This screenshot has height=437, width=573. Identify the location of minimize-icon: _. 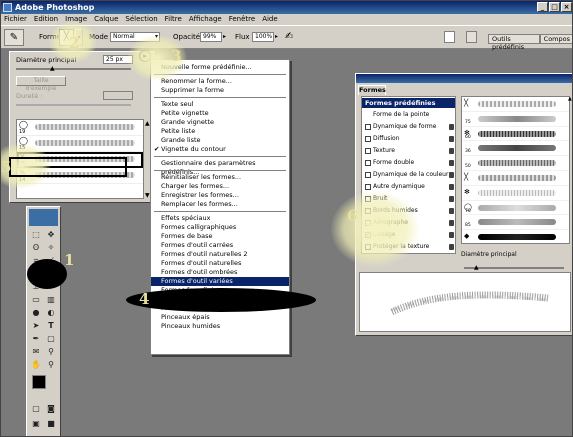
(542, 7).